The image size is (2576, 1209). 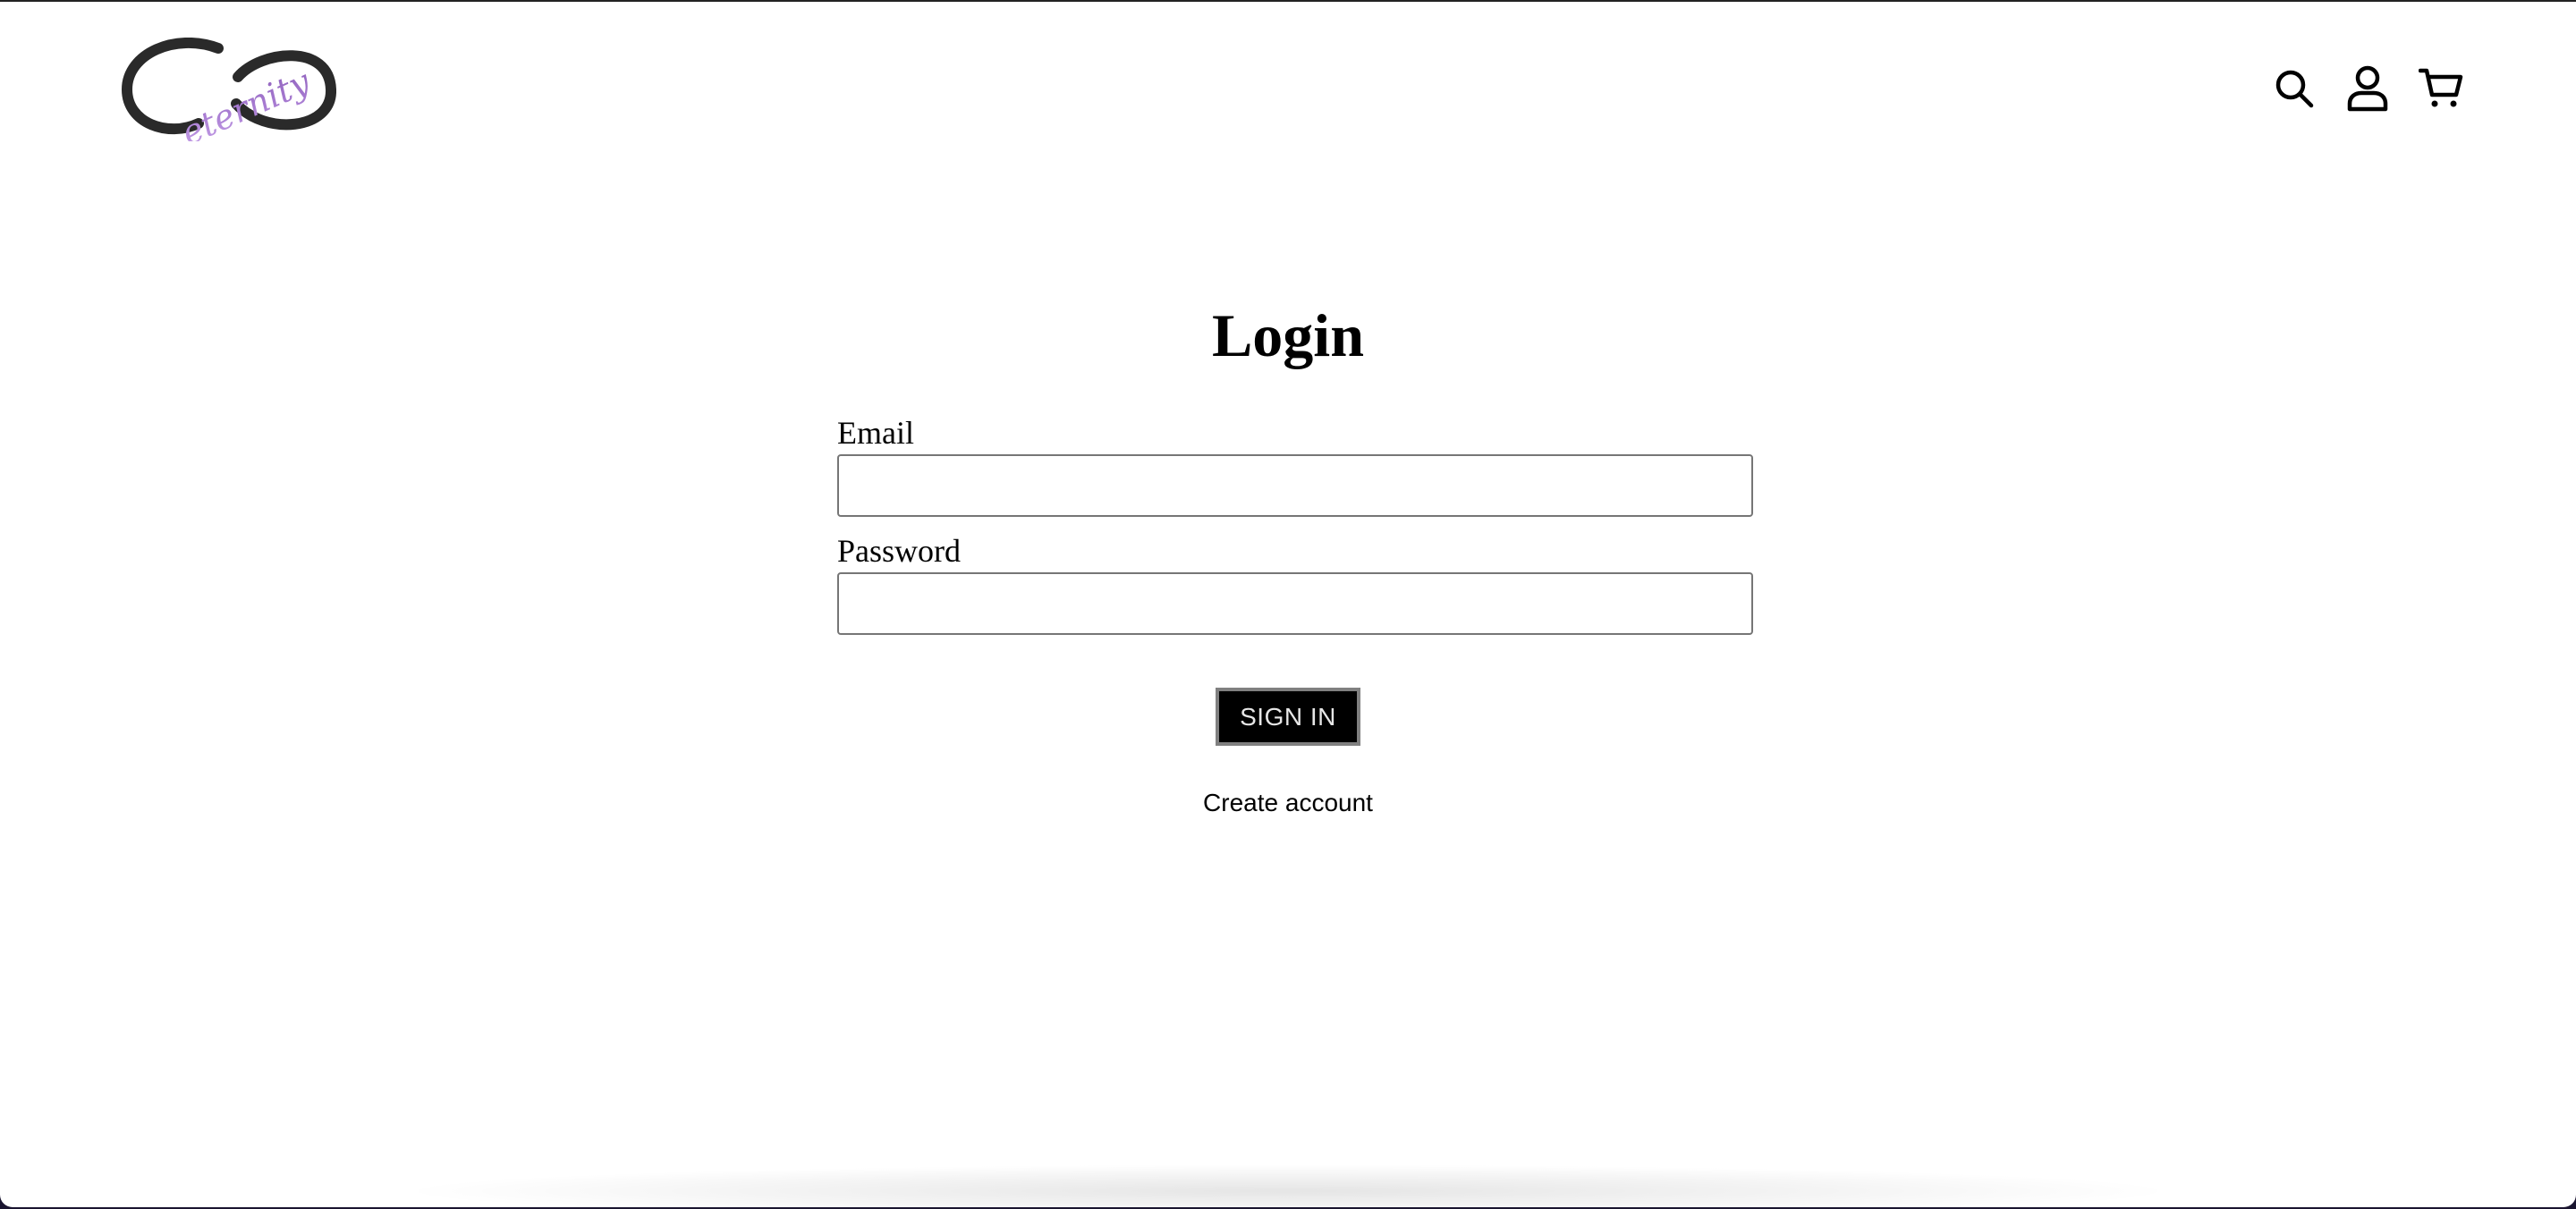 What do you see at coordinates (1288, 717) in the screenshot?
I see `sign-in-button: SIGN IN` at bounding box center [1288, 717].